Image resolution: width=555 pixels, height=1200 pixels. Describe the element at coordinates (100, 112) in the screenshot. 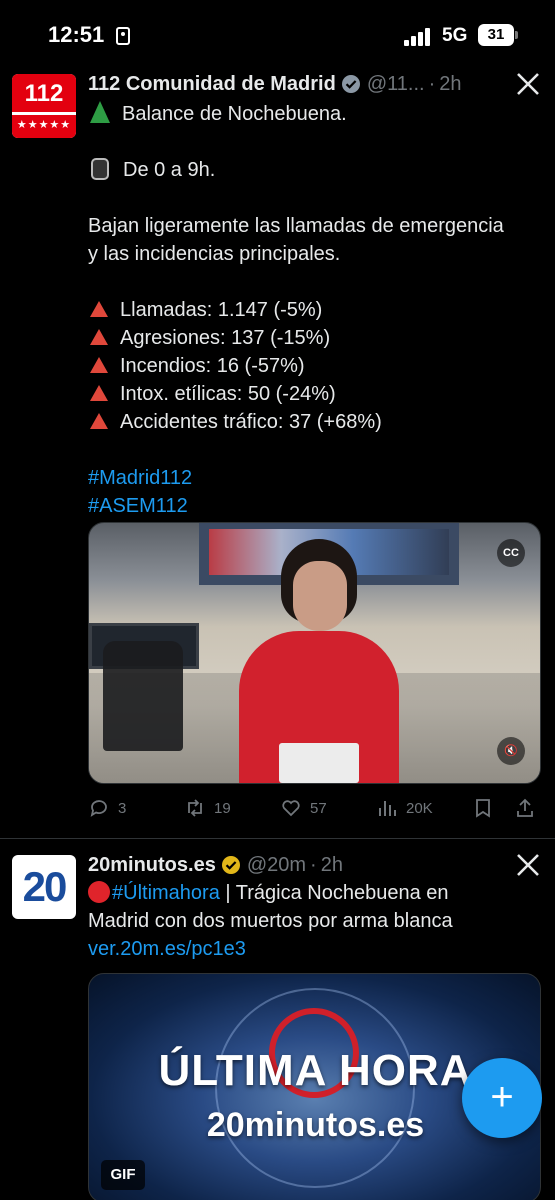

I see `christmas-tree-icon` at that location.